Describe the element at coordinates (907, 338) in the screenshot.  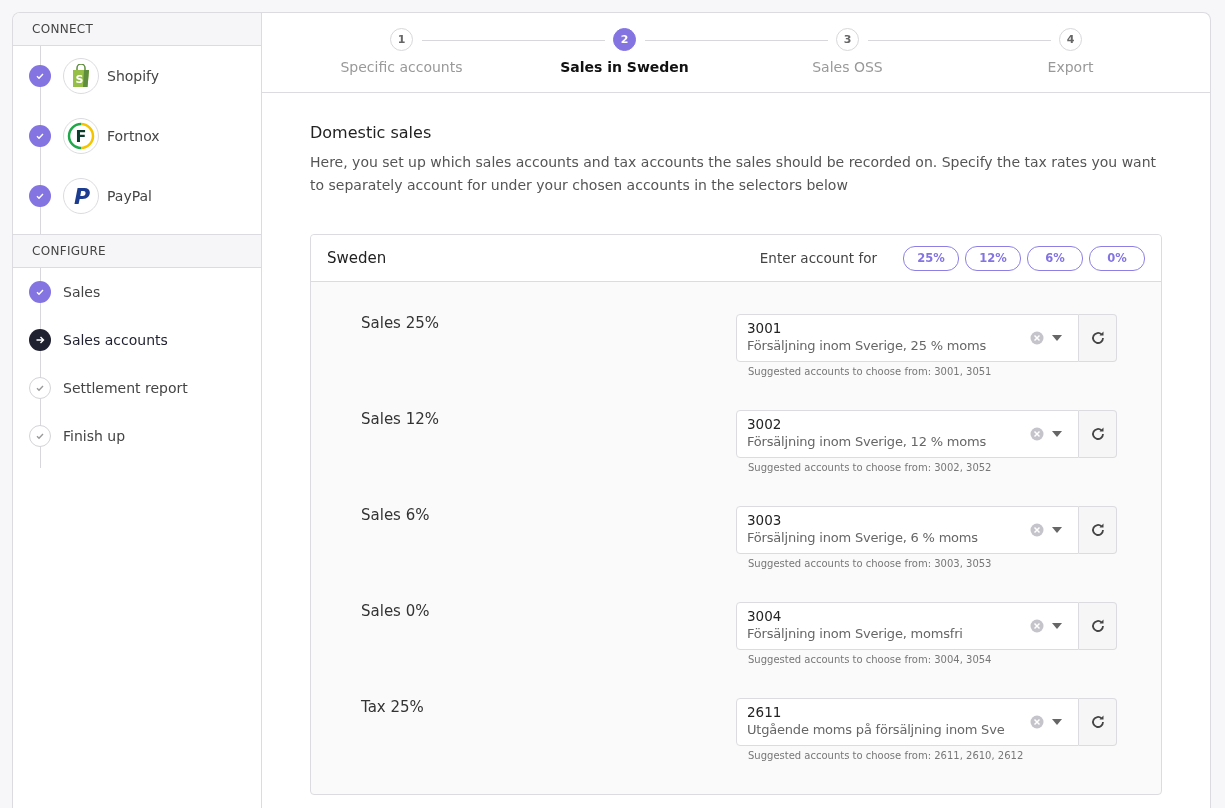
I see `account-select: 3001 Försäljning inom Sverige, 25 % moms` at that location.